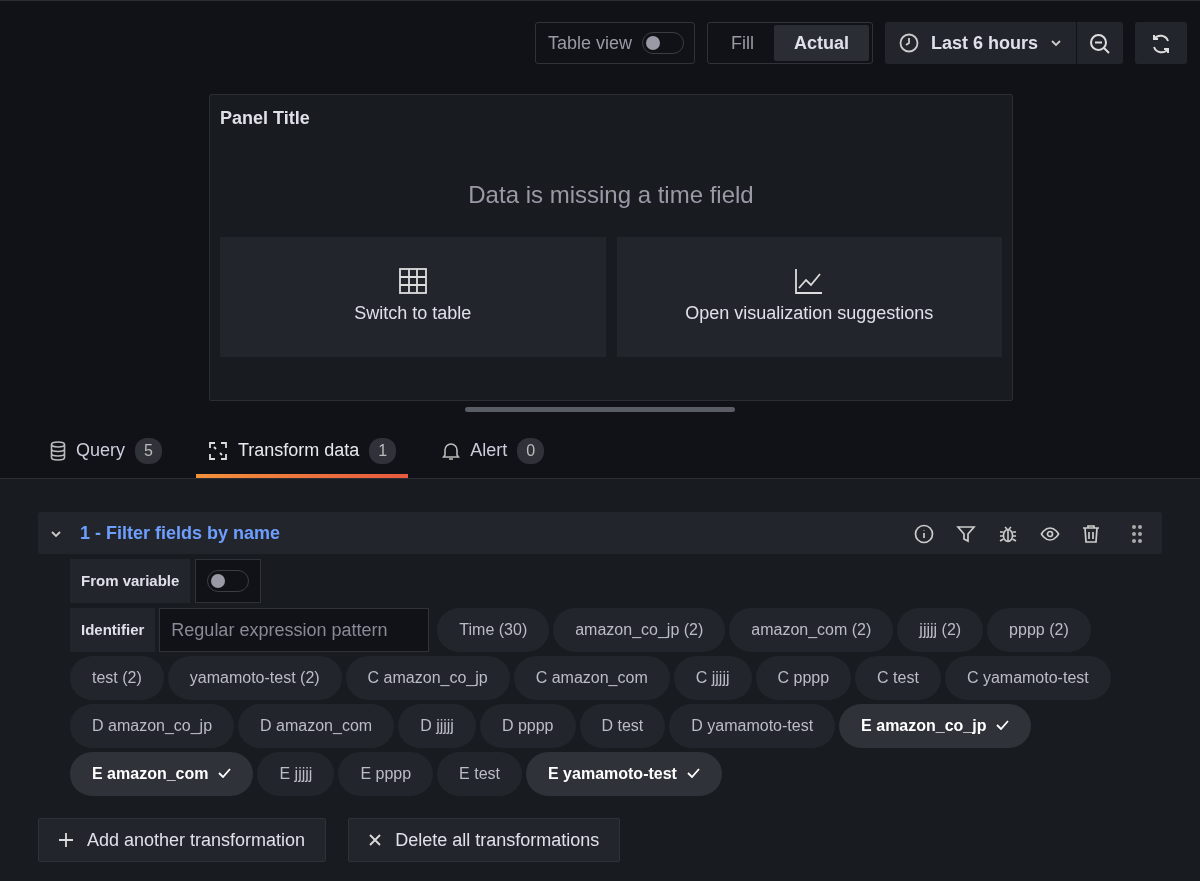 This screenshot has width=1200, height=881. Describe the element at coordinates (591, 678) in the screenshot. I see `field-chip: C amazon_com` at that location.